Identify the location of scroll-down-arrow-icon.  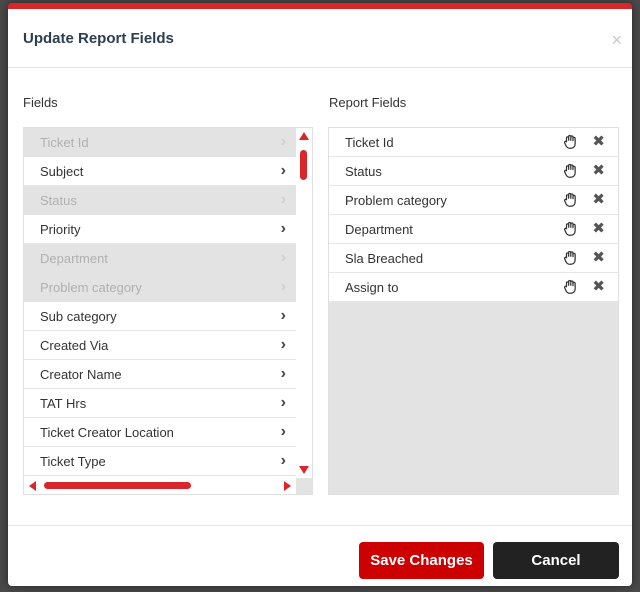
(304, 470).